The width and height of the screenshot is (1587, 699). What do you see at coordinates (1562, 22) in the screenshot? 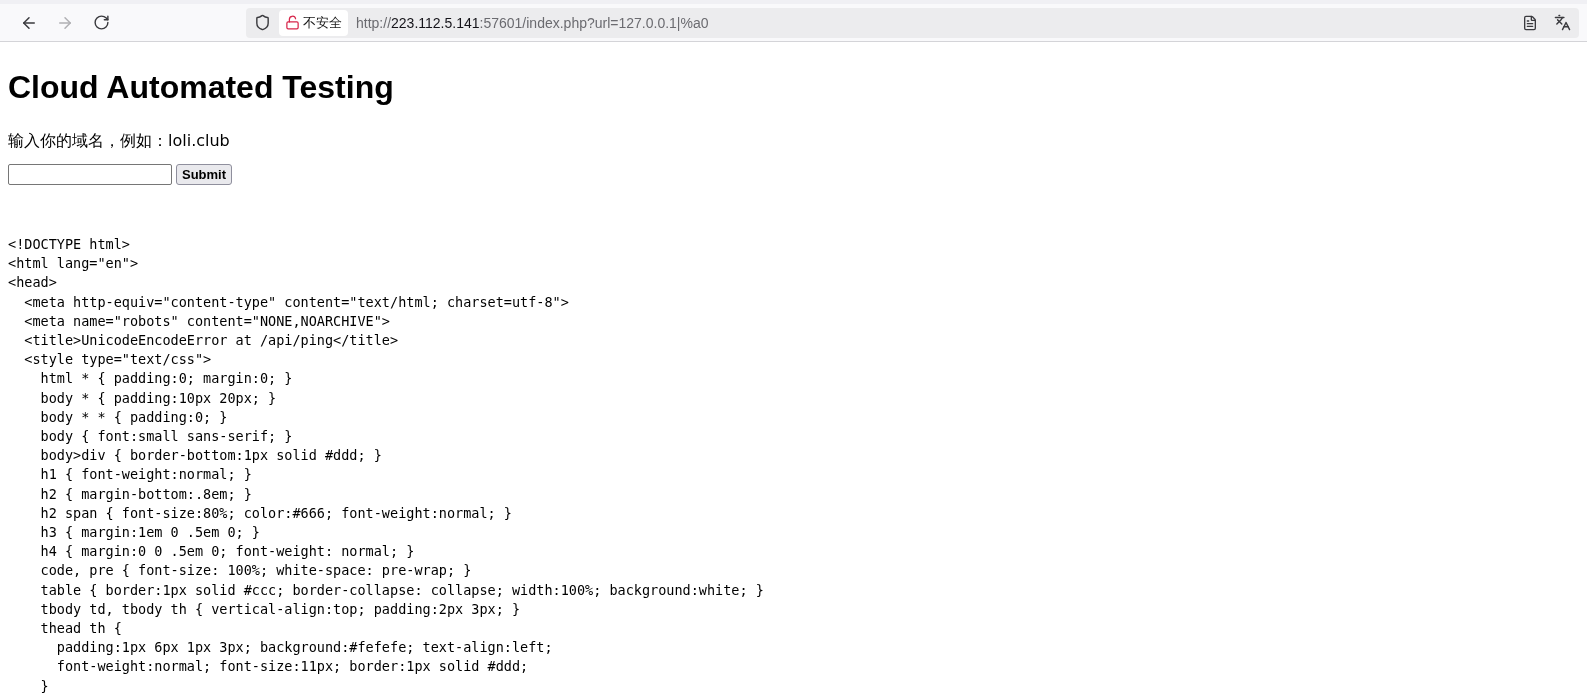
I see `translate-icon` at bounding box center [1562, 22].